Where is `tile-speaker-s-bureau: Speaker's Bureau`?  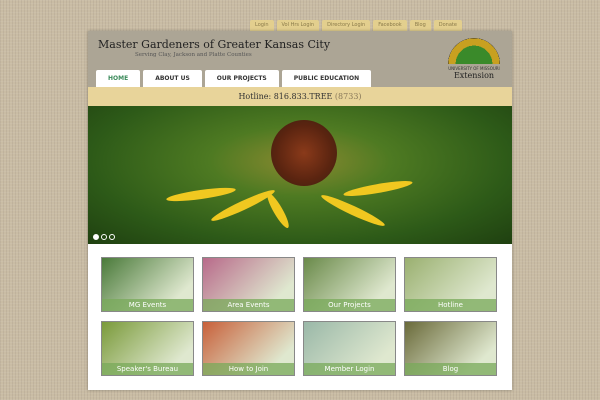
tile-speaker-s-bureau: Speaker's Bureau is located at coordinates (147, 348).